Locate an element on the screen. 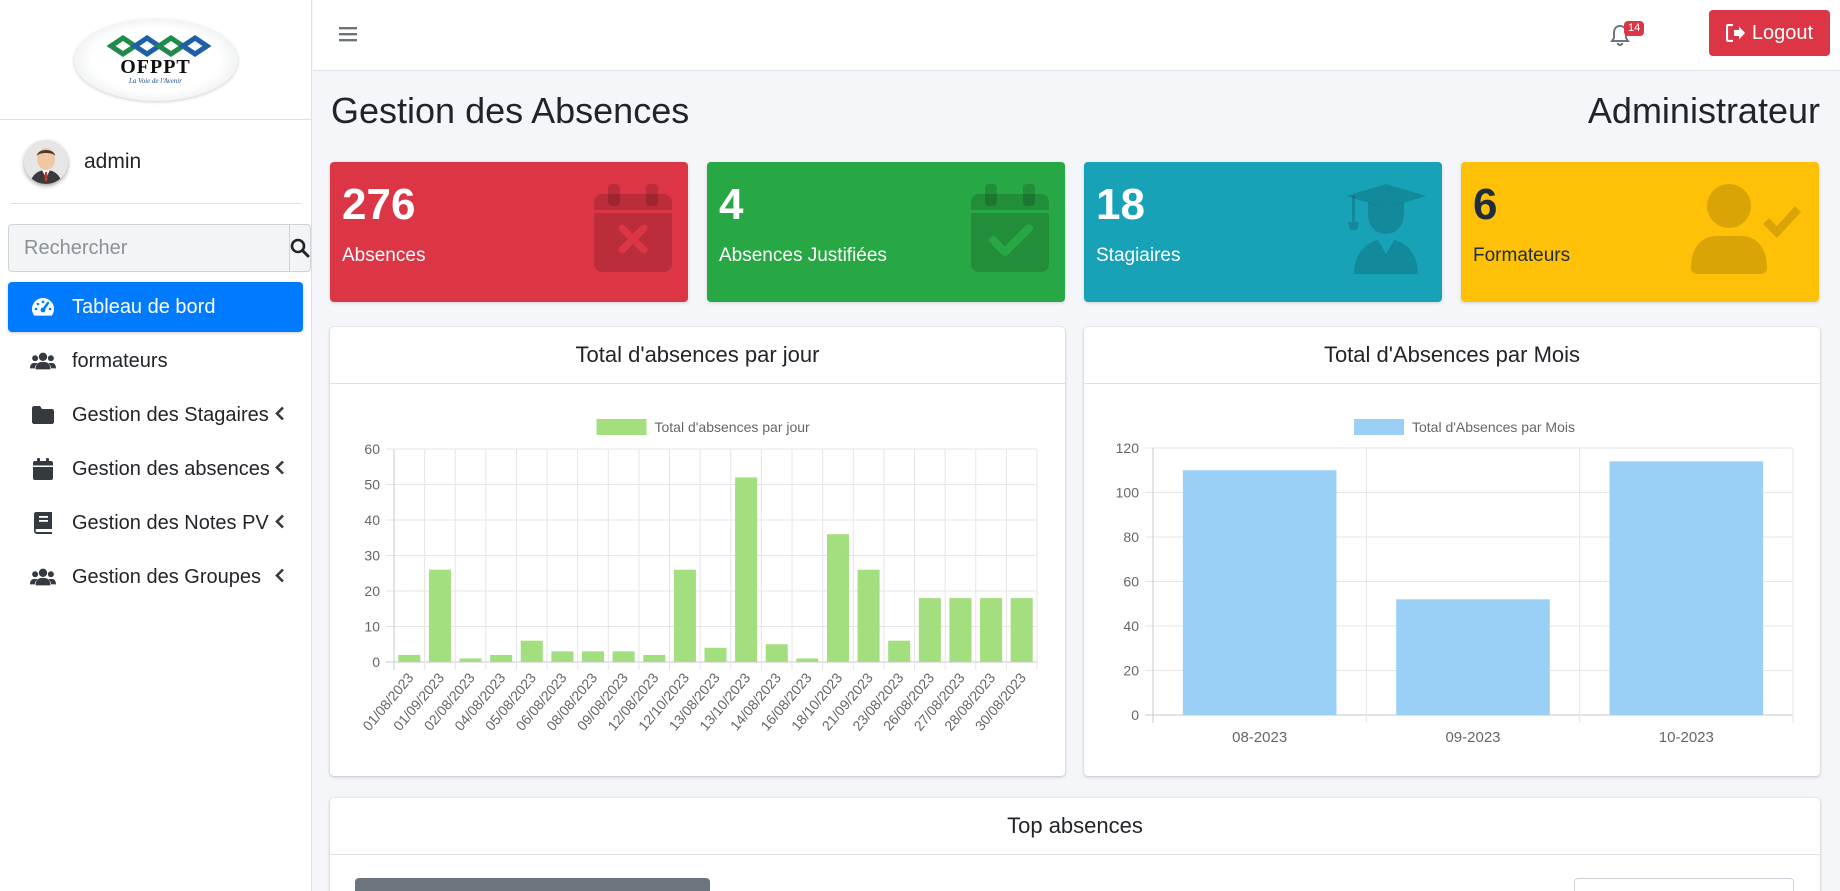 The width and height of the screenshot is (1840, 891). calendar-check-icon is located at coordinates (1010, 228).